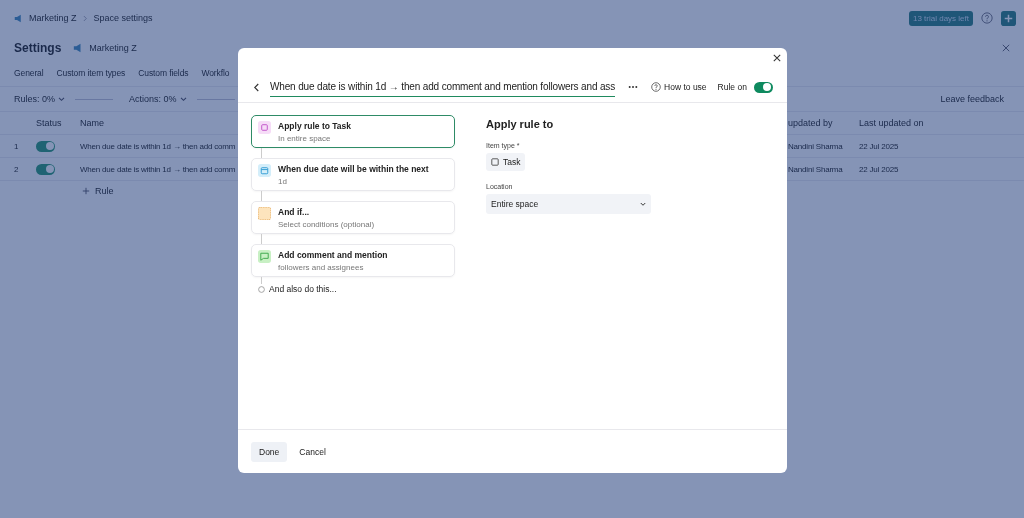 The height and width of the screenshot is (518, 1024). What do you see at coordinates (312, 451) in the screenshot?
I see `cancel-button: Cancel` at bounding box center [312, 451].